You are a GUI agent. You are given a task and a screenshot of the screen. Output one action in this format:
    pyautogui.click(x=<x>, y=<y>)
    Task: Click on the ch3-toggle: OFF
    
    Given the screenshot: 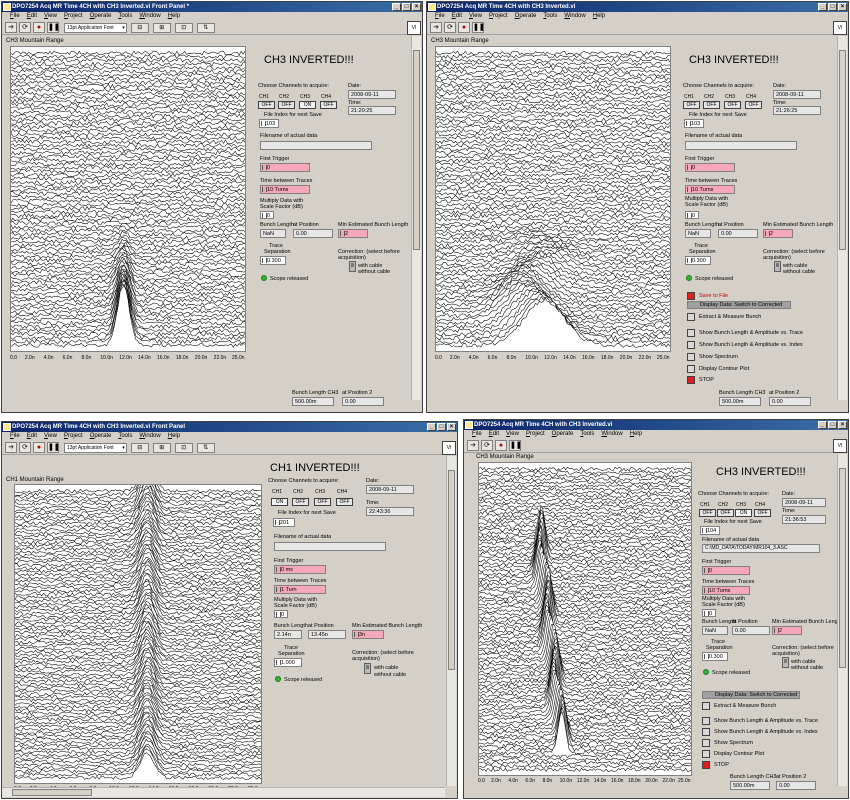 What is the action you would take?
    pyautogui.click(x=322, y=502)
    